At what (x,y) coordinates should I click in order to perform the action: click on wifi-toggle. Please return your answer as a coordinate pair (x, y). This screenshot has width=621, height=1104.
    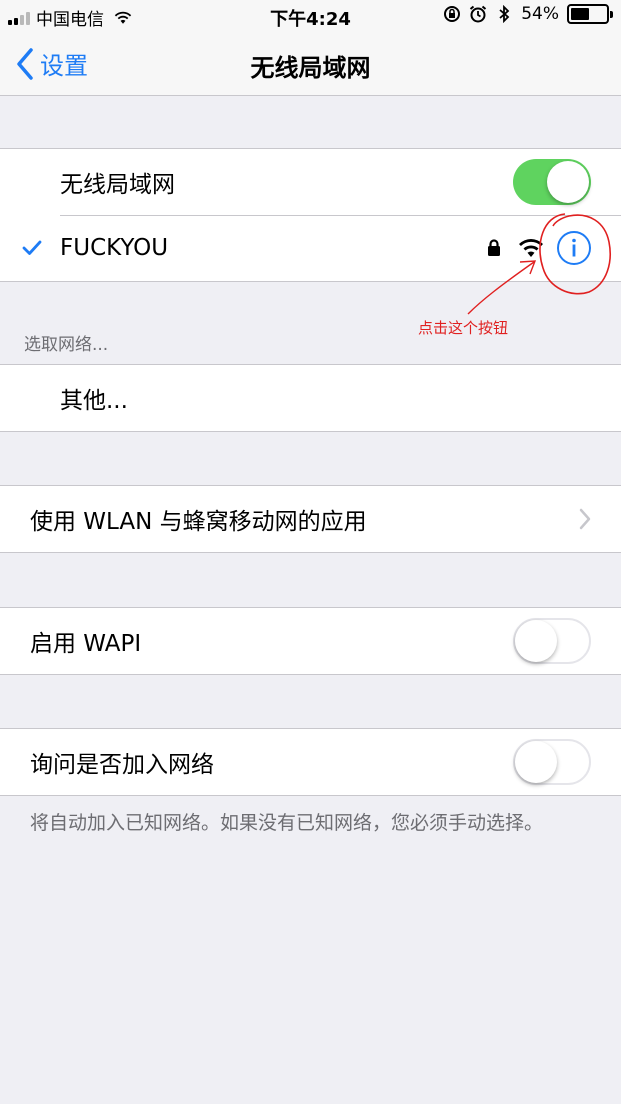
    Looking at the image, I should click on (552, 182).